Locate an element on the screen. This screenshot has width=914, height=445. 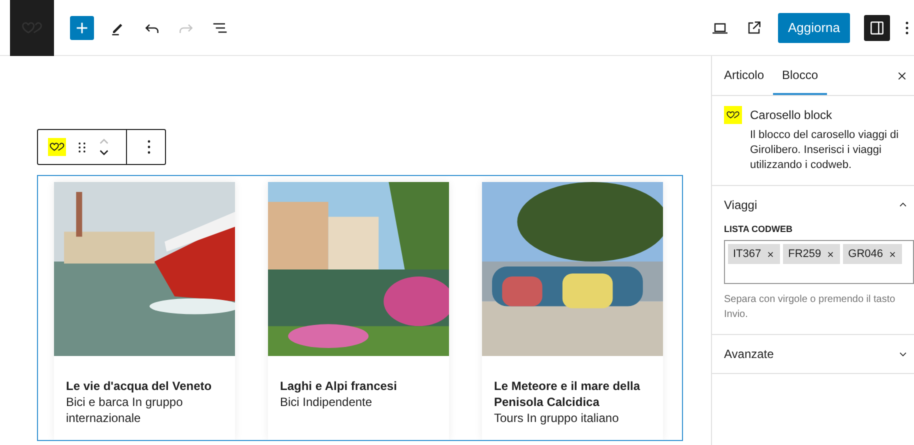
trip-card: Le Meteore e il mare della Penisola Calcidica Tours In gruppo italiano is located at coordinates (572, 311).